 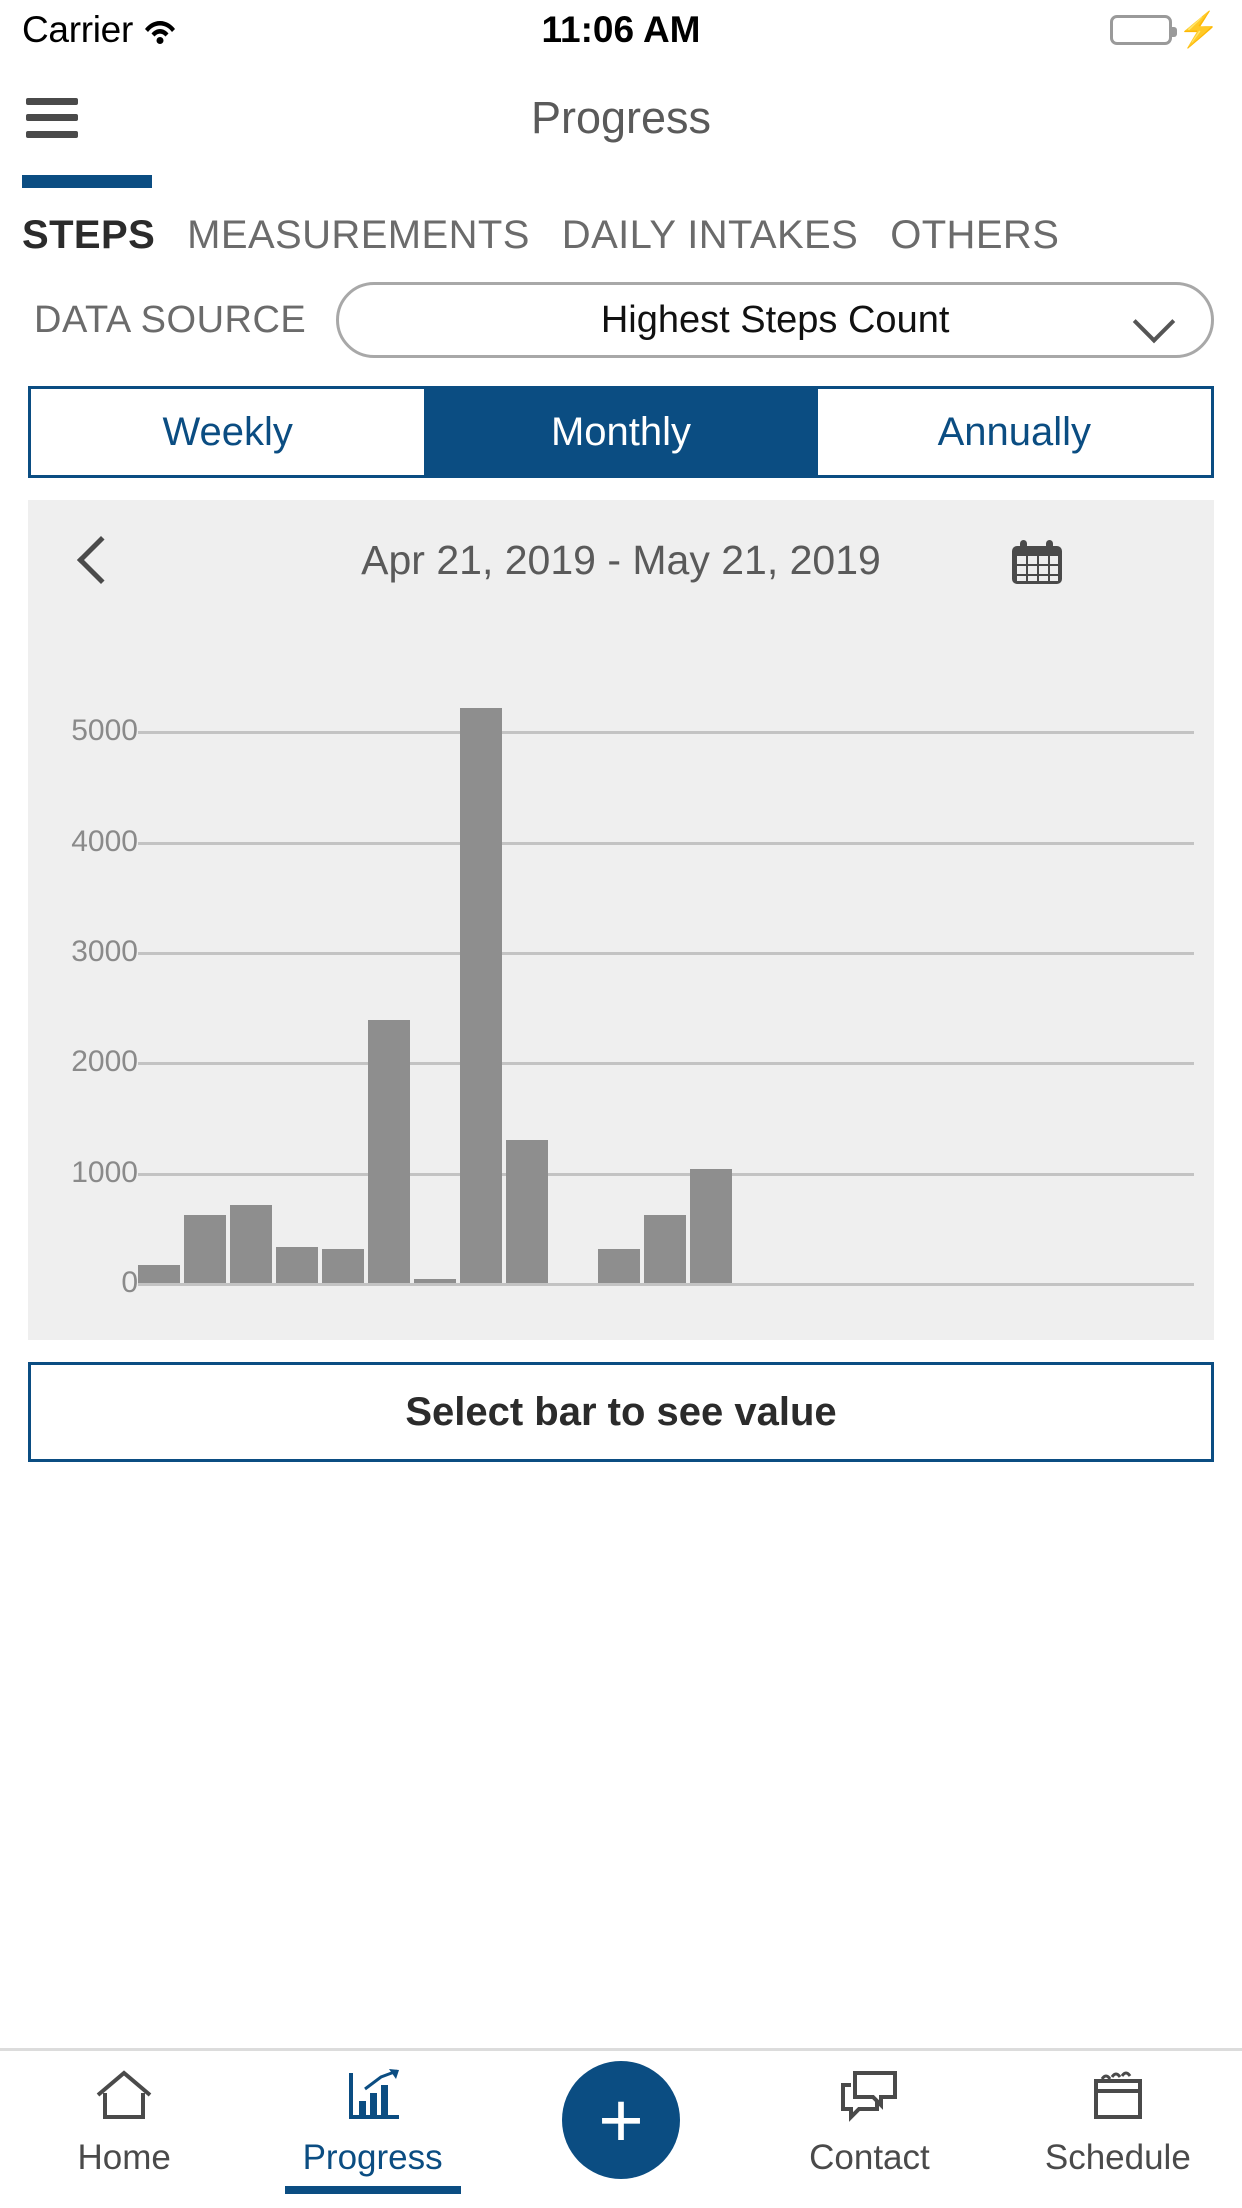 I want to click on tab-others: OTHERS, so click(x=974, y=235).